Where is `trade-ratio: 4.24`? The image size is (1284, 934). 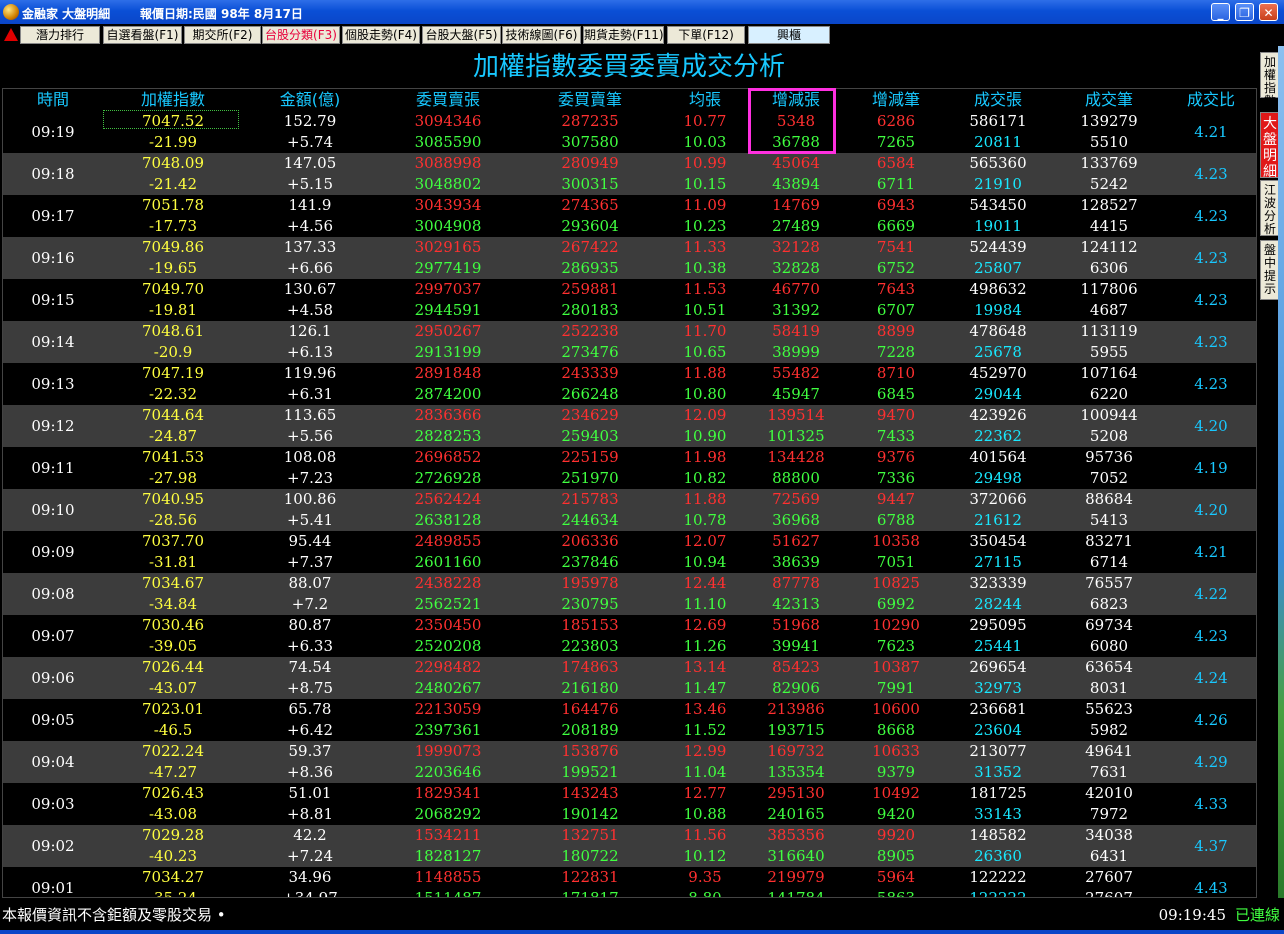 trade-ratio: 4.24 is located at coordinates (1211, 678).